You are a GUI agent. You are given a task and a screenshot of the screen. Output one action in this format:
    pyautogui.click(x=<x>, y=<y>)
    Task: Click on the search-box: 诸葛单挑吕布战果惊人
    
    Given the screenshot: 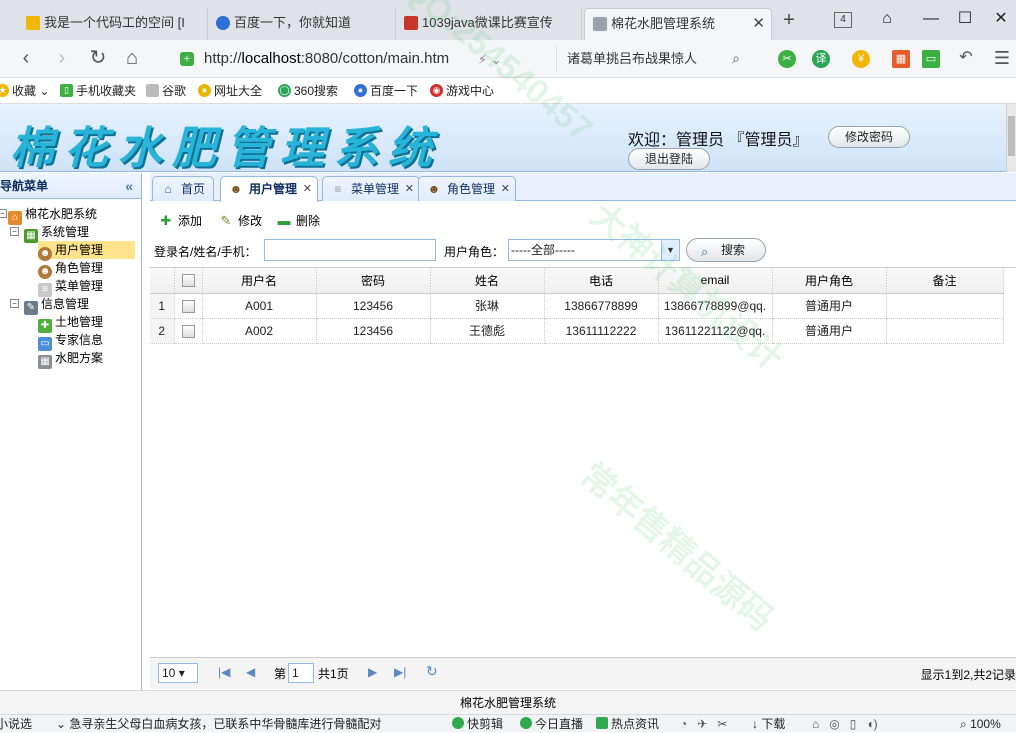 What is the action you would take?
    pyautogui.click(x=654, y=59)
    